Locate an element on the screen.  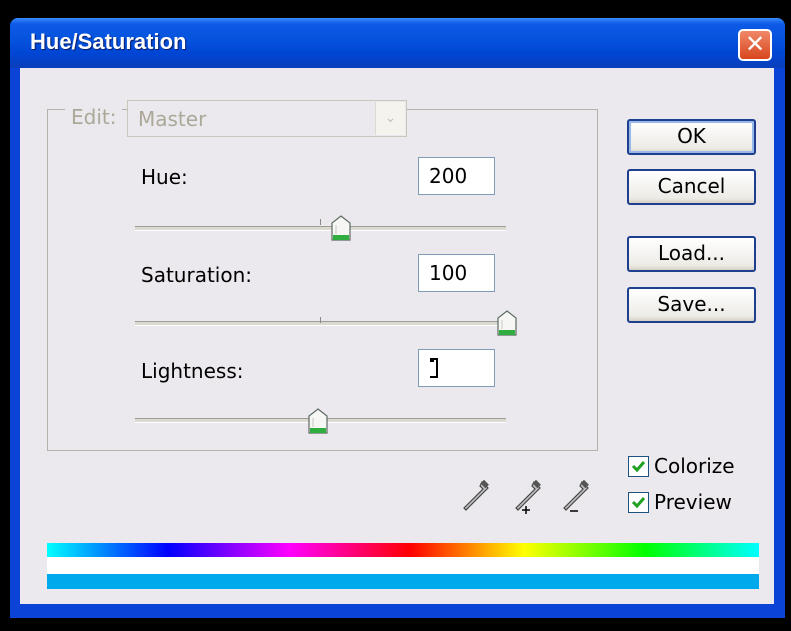
chevron-down-icon: ⌄ is located at coordinates (390, 118).